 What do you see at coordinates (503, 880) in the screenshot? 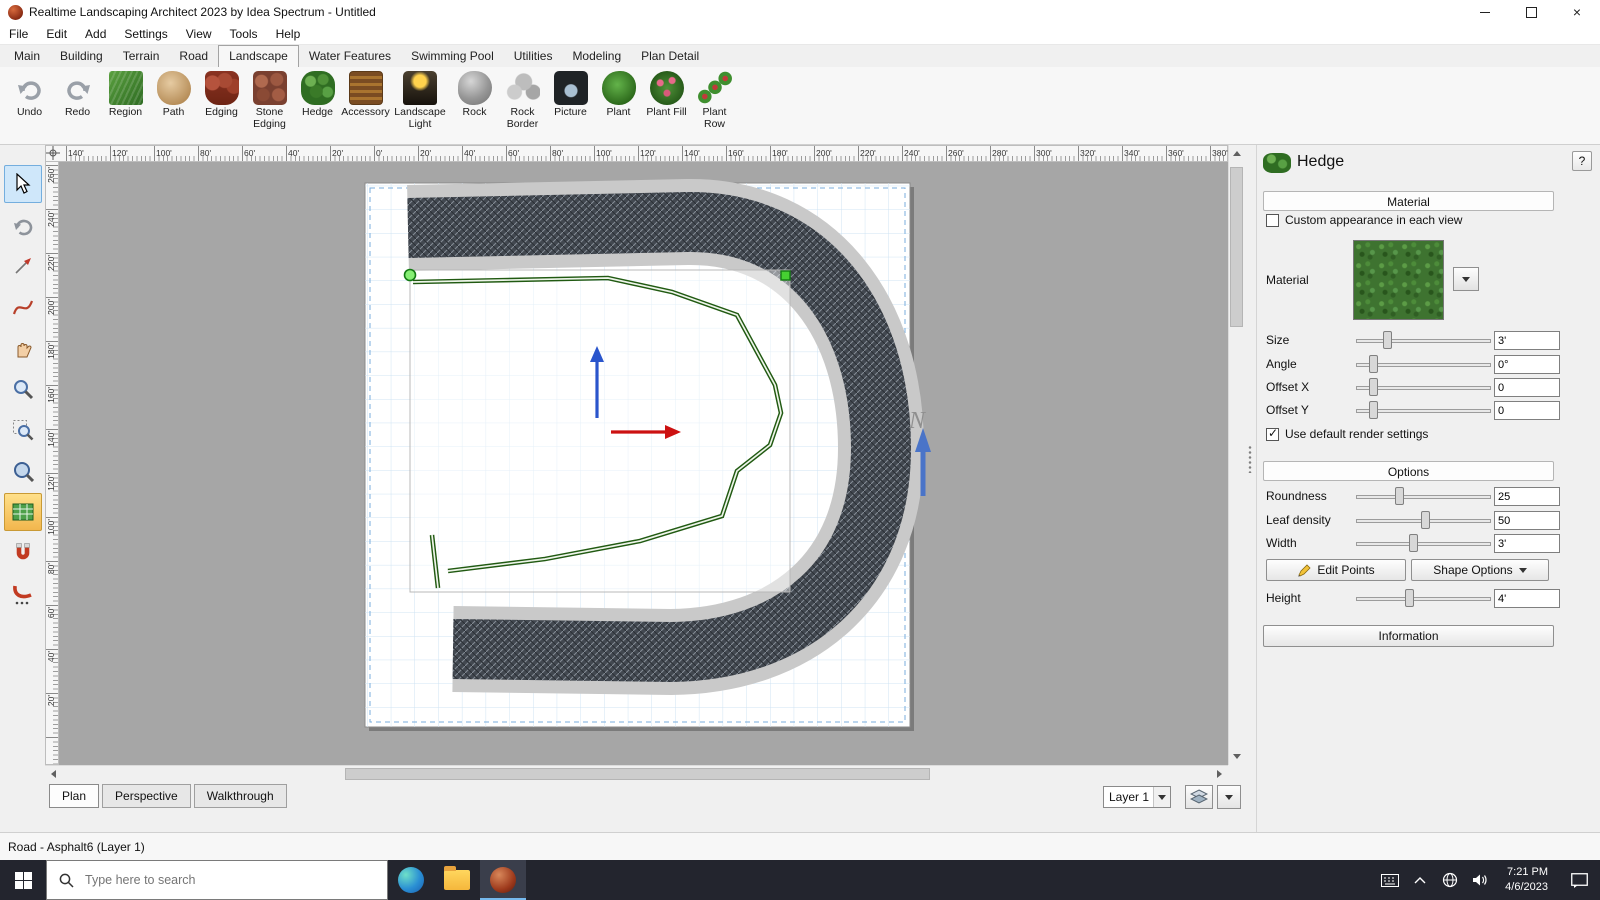
I see `taskbar-app-icon` at bounding box center [503, 880].